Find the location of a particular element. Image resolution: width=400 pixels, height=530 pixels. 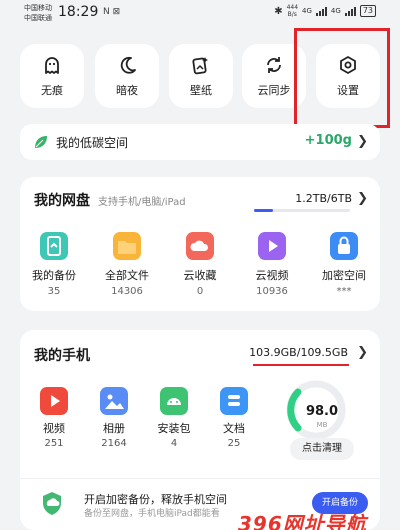

cloud-item-encrypted: 加密空间 *** is located at coordinates (344, 264).